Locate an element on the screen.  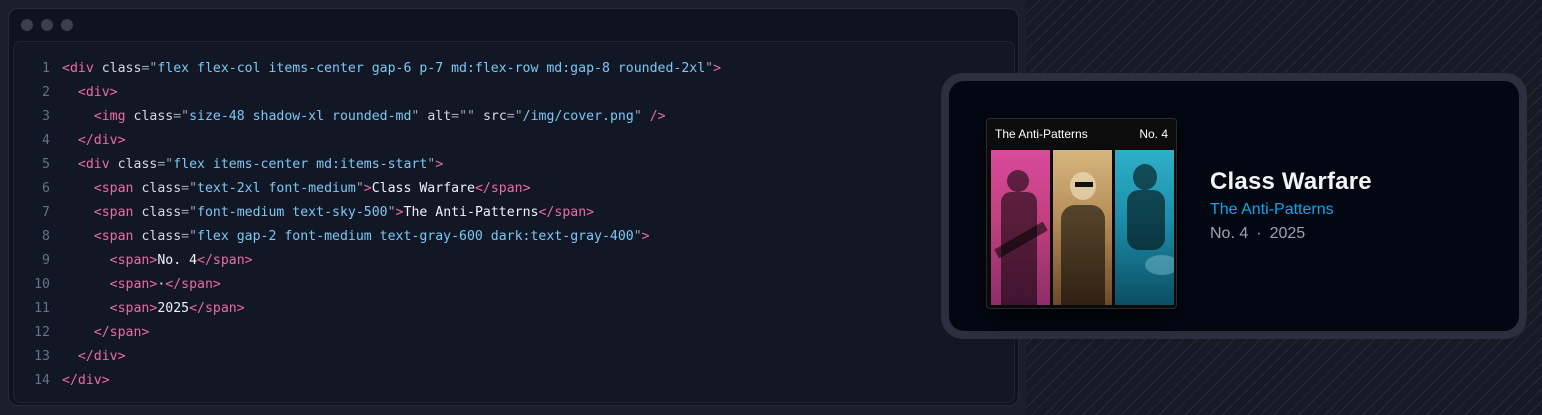
code-line: 13 </div> is located at coordinates (367, 357).